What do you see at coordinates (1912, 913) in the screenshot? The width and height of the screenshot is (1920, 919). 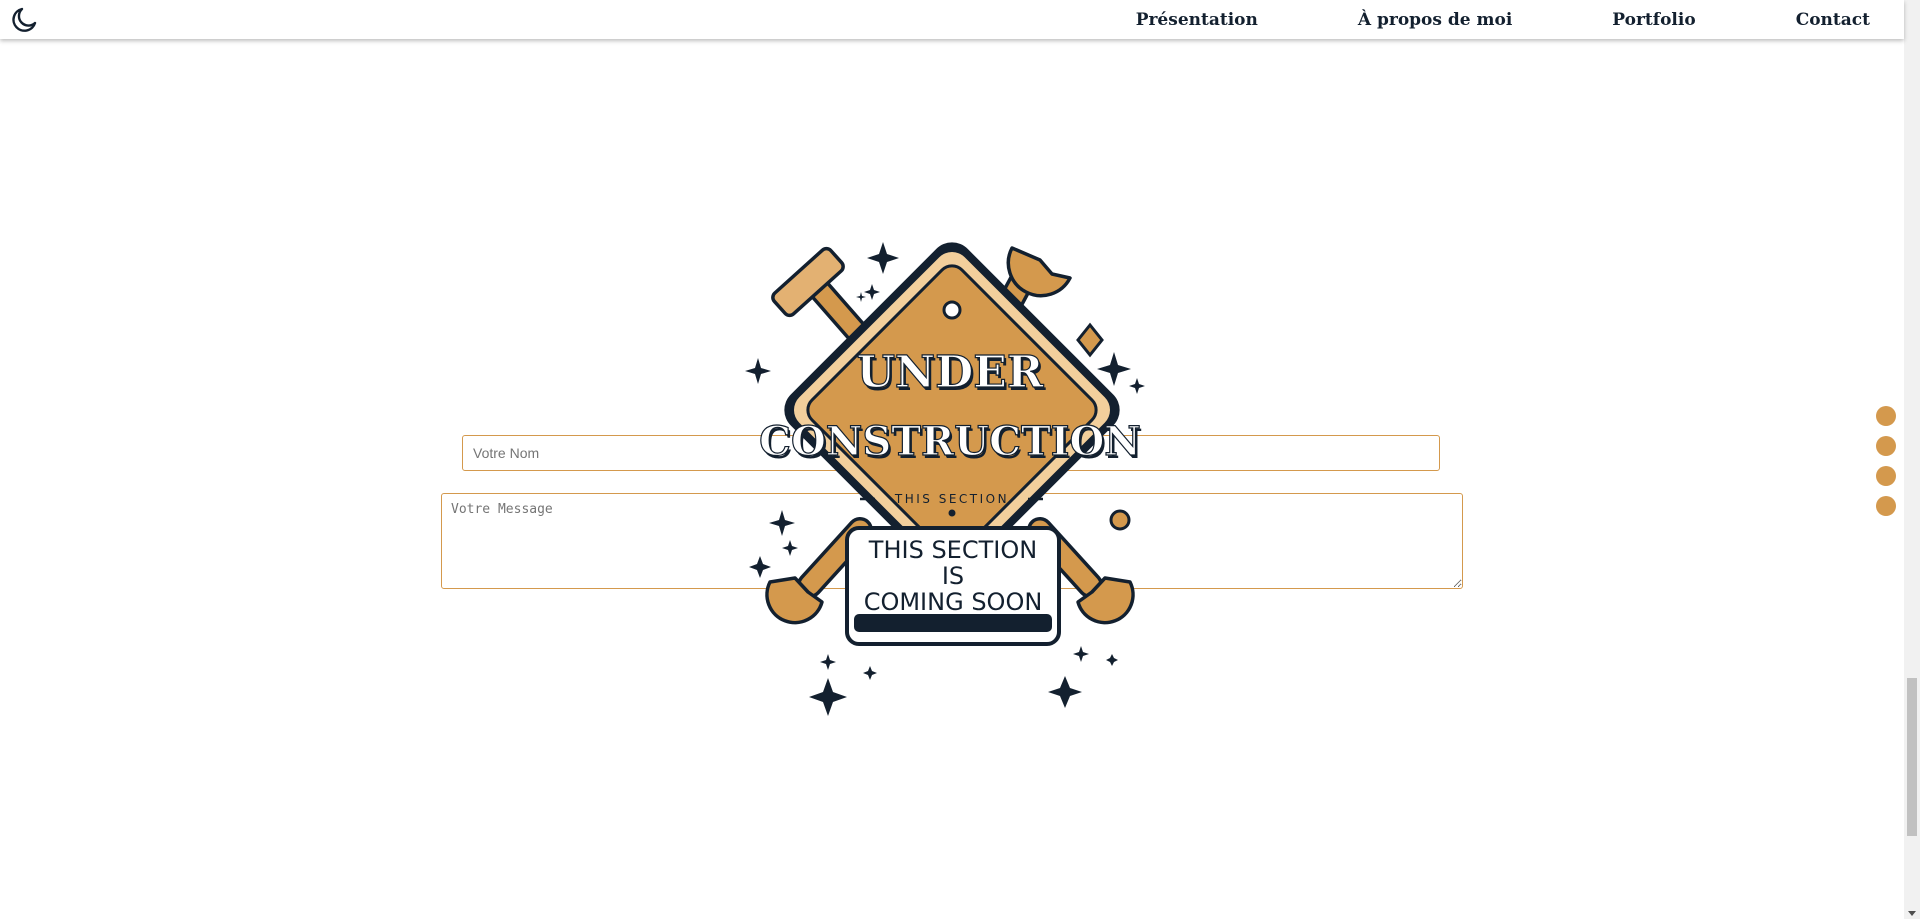 I see `scroll-down-arrow-icon` at bounding box center [1912, 913].